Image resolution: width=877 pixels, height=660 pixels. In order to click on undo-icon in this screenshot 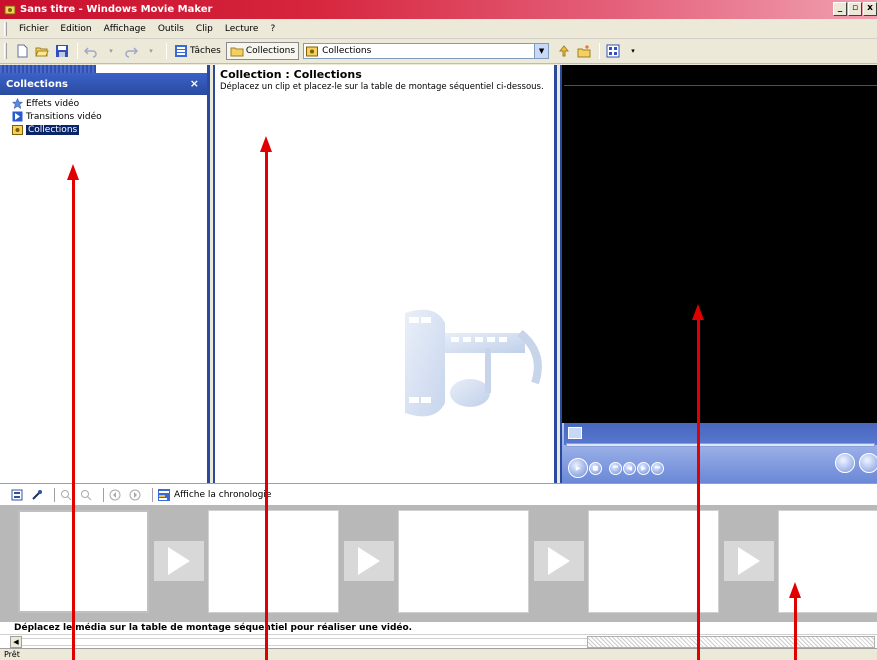, I will do `click(90, 52)`.